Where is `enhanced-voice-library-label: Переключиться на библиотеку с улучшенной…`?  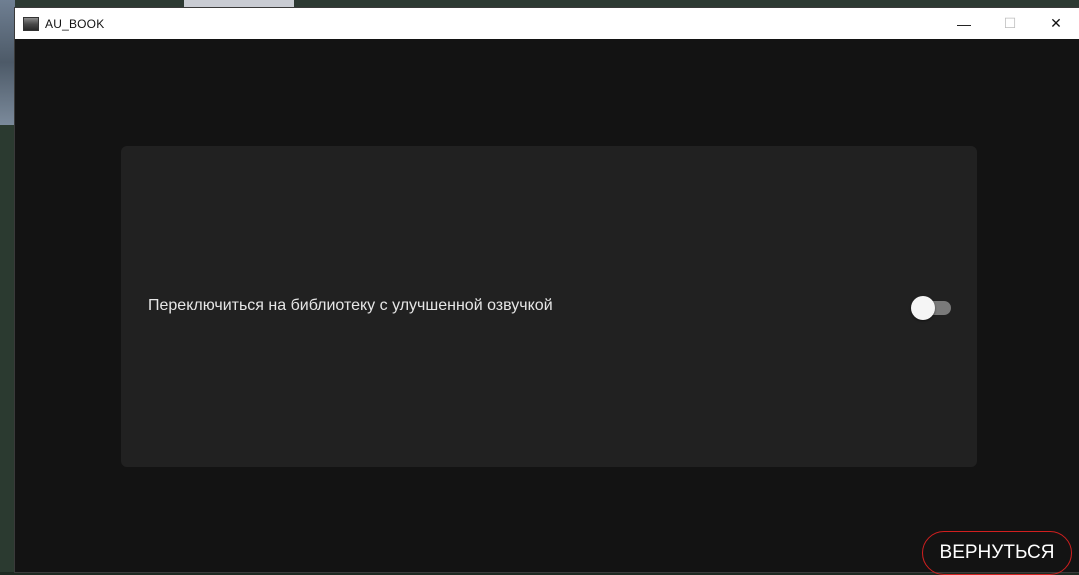 enhanced-voice-library-label: Переключиться на библиотеку с улучшенной… is located at coordinates (350, 305).